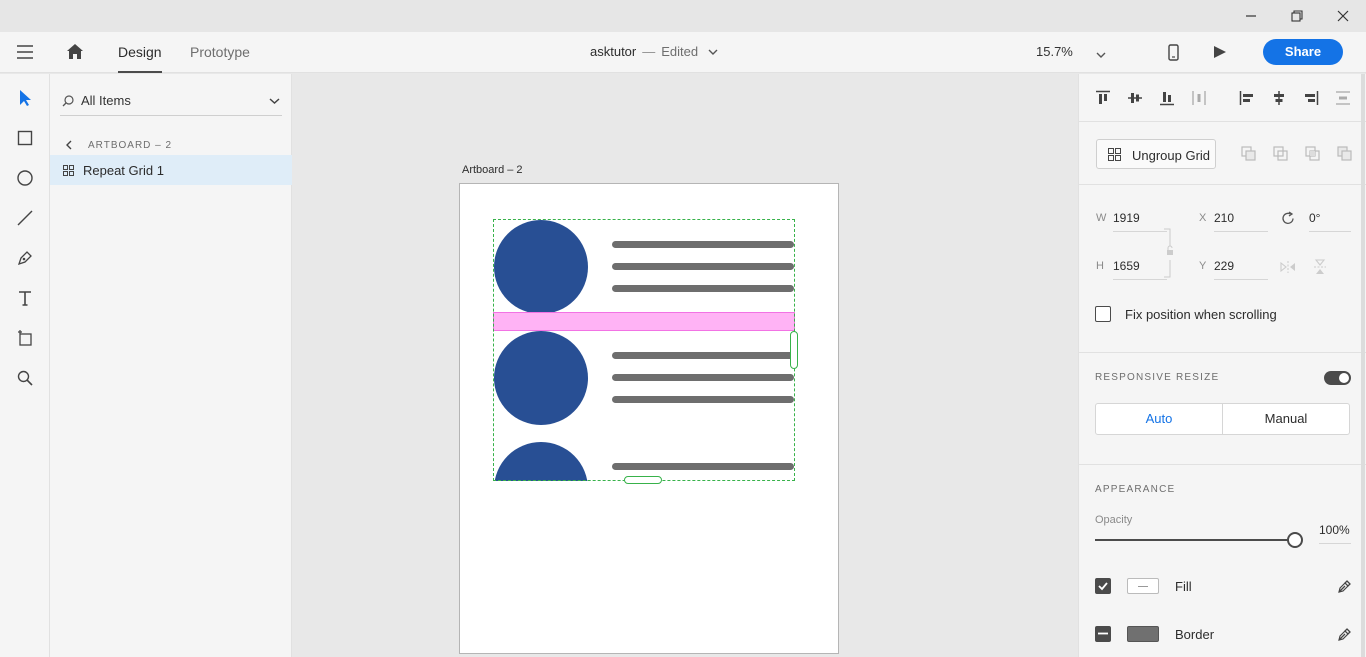 This screenshot has height=657, width=1366. I want to click on zoom-dropdown-button, so click(1101, 54).